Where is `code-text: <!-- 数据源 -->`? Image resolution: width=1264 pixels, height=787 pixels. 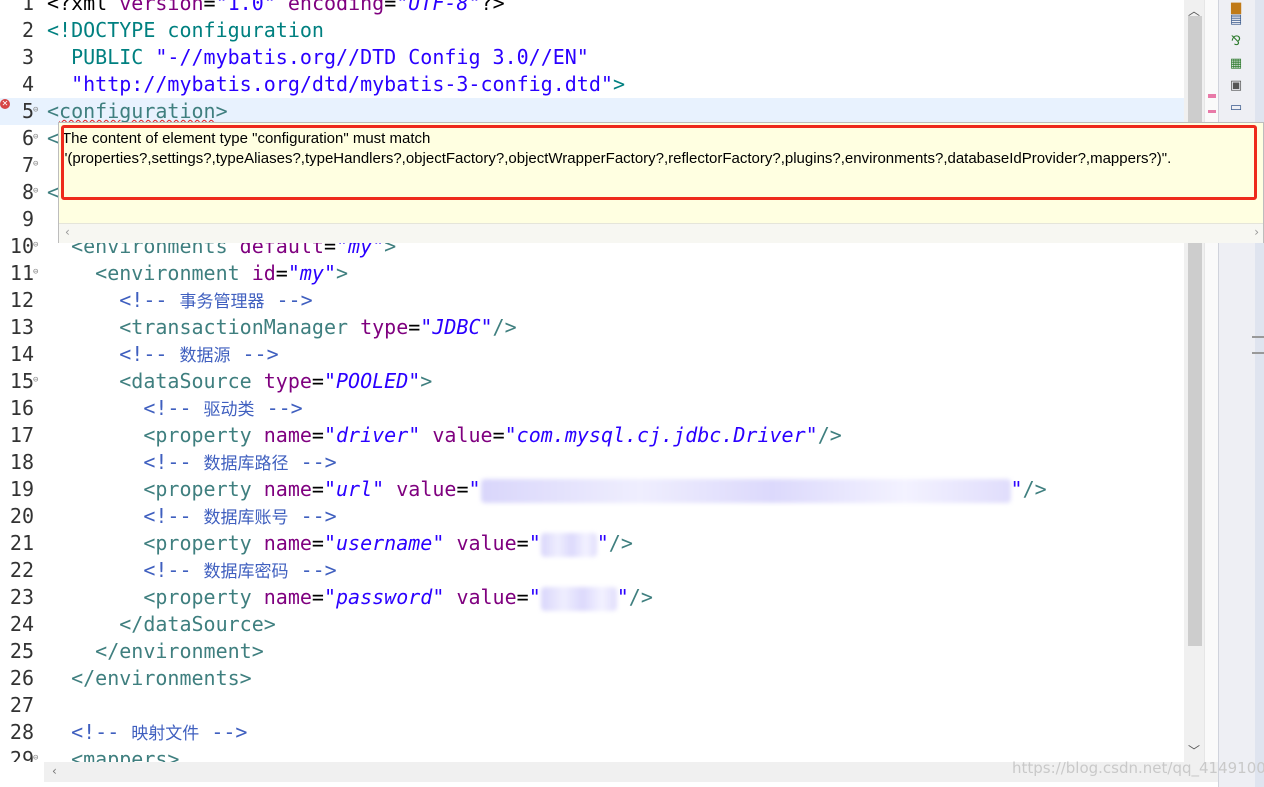
code-text: <!-- 数据源 --> is located at coordinates (163, 355).